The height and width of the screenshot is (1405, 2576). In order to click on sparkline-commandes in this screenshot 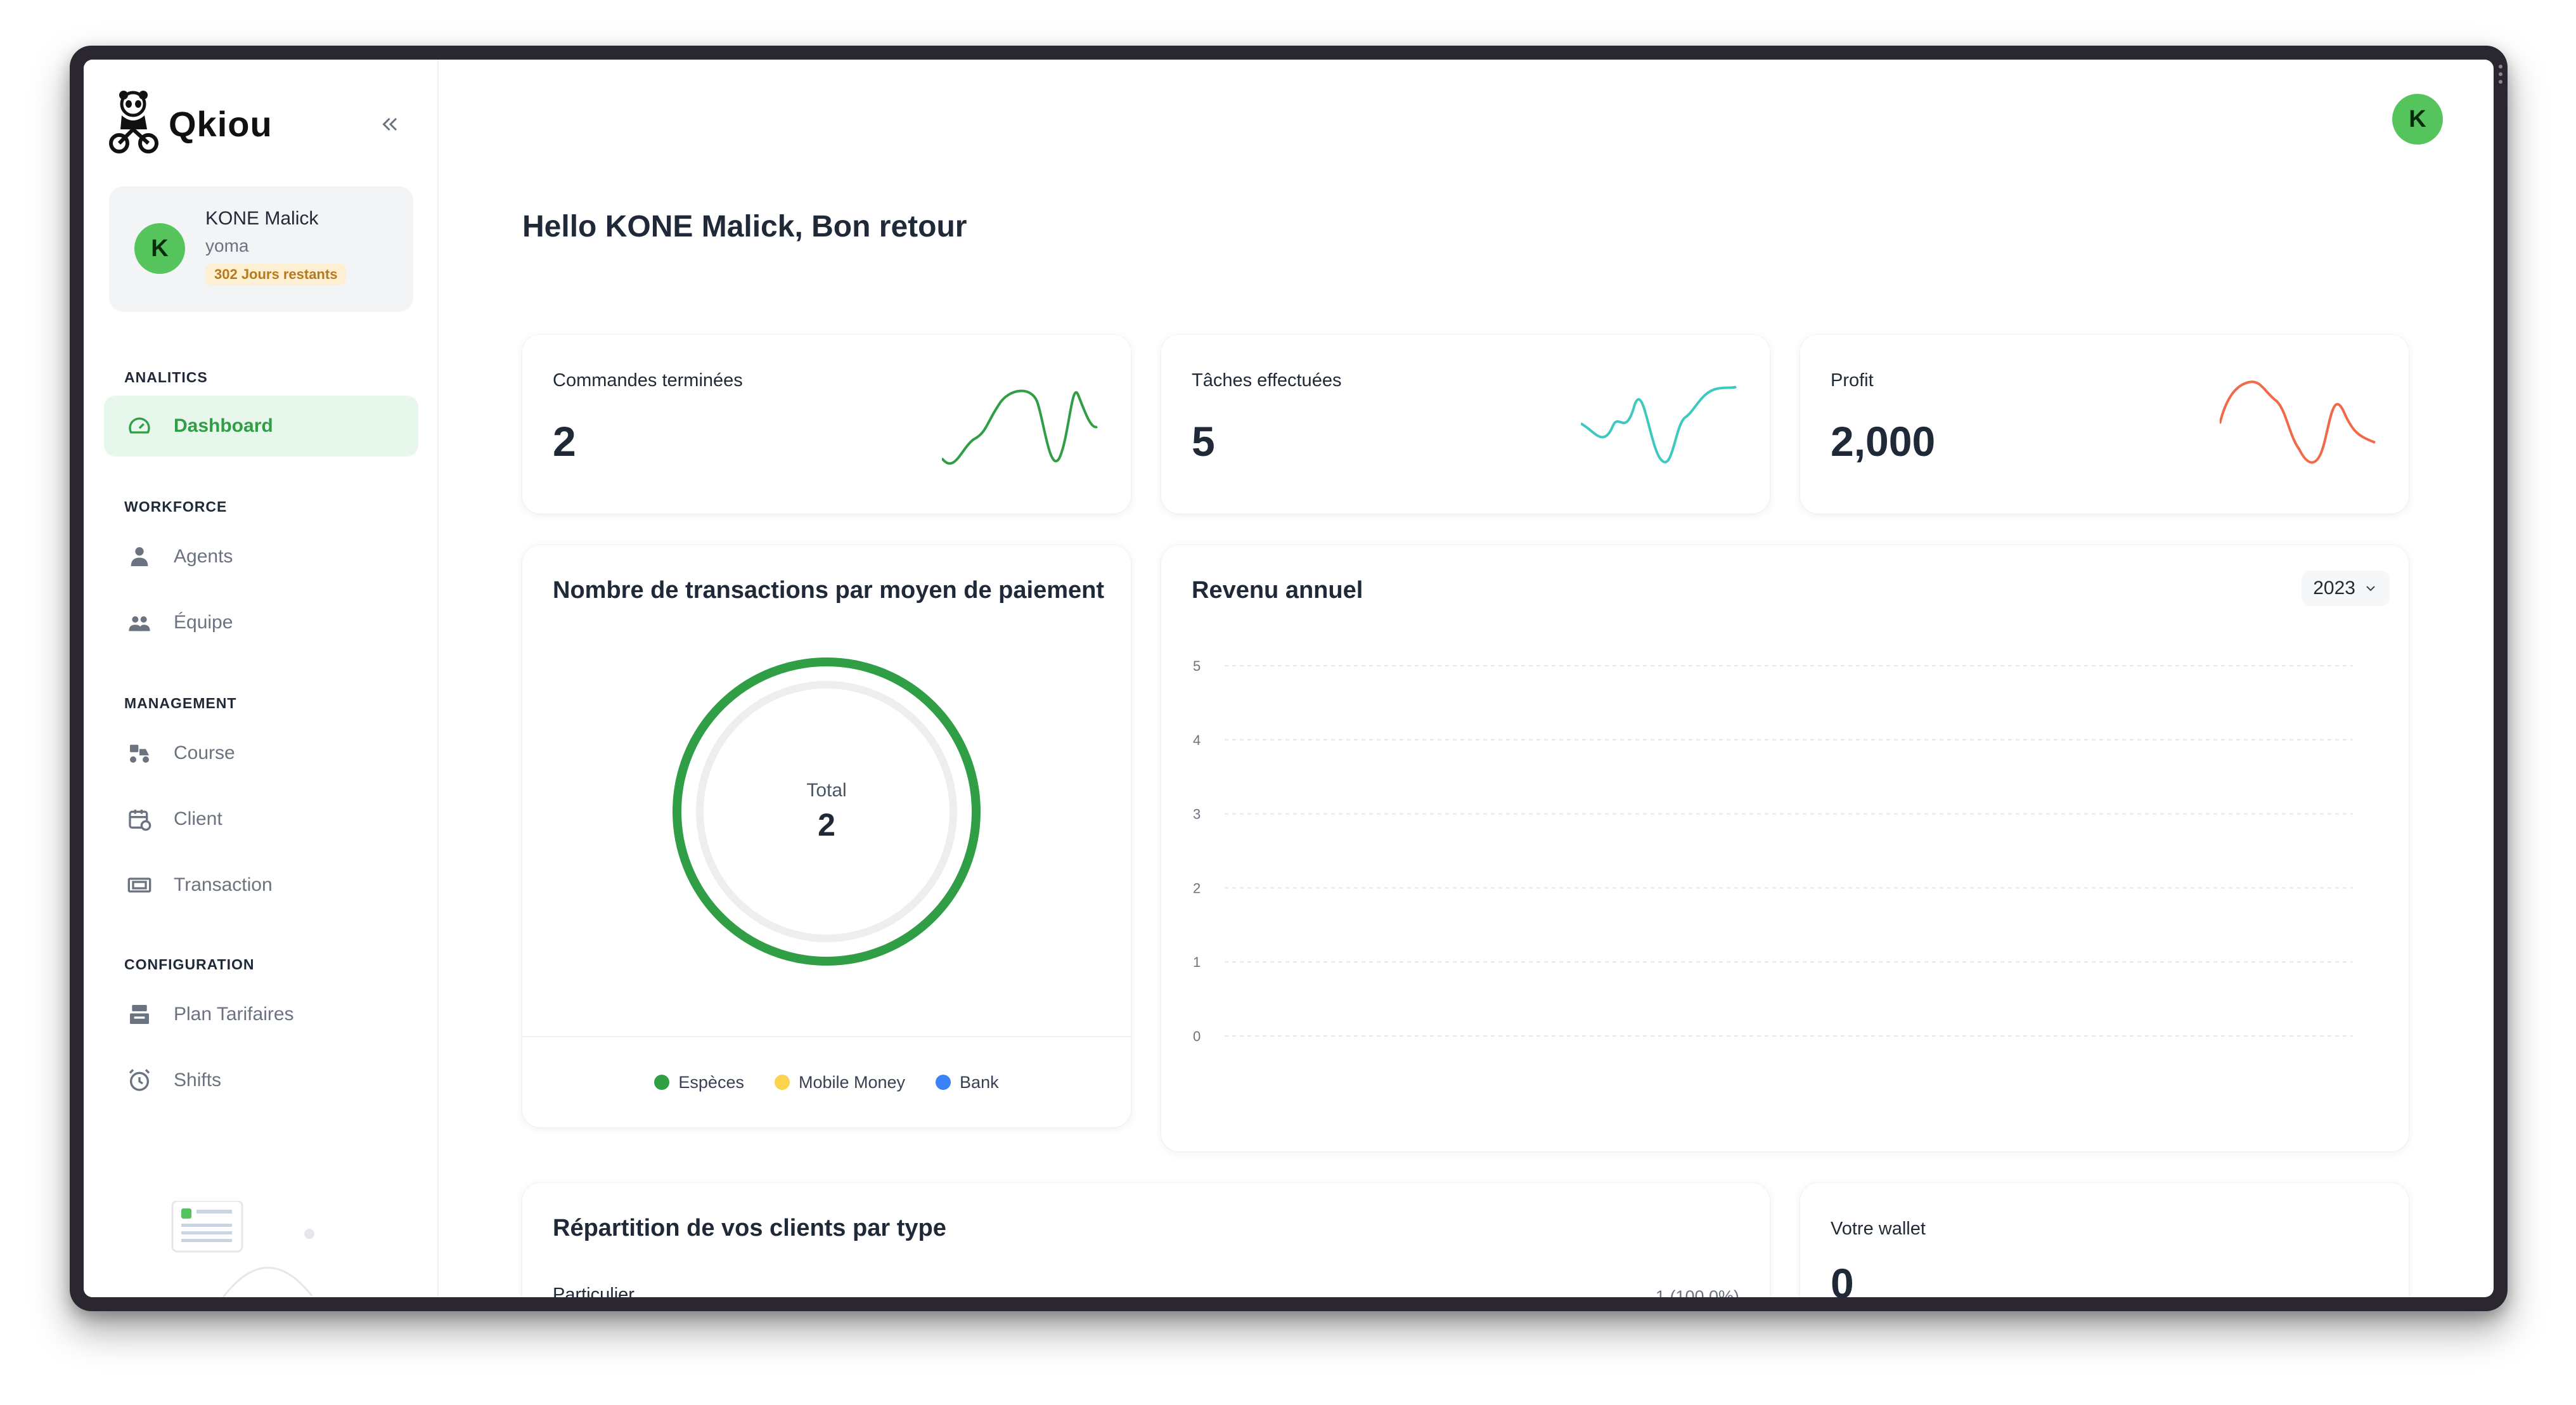, I will do `click(1020, 427)`.